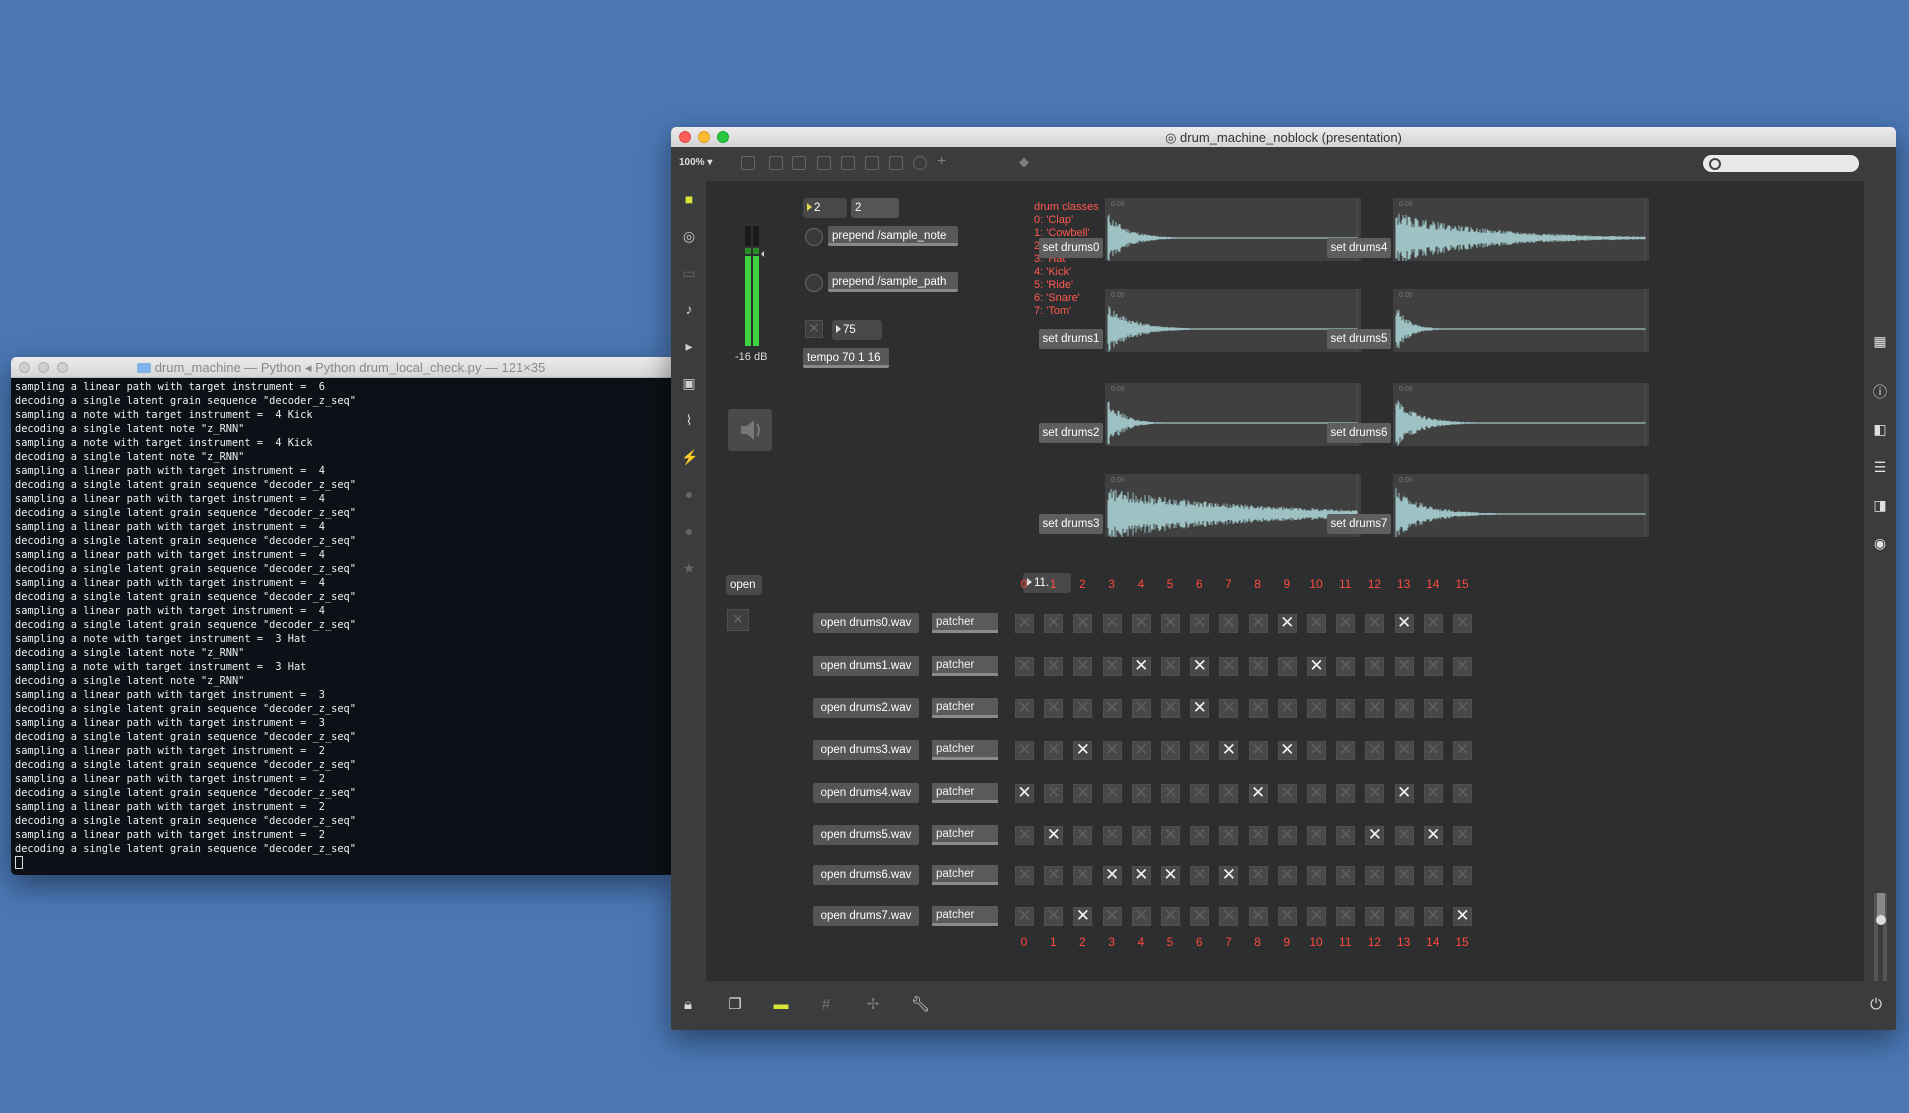 Image resolution: width=1909 pixels, height=1113 pixels. What do you see at coordinates (824, 163) in the screenshot?
I see `toggle-icon` at bounding box center [824, 163].